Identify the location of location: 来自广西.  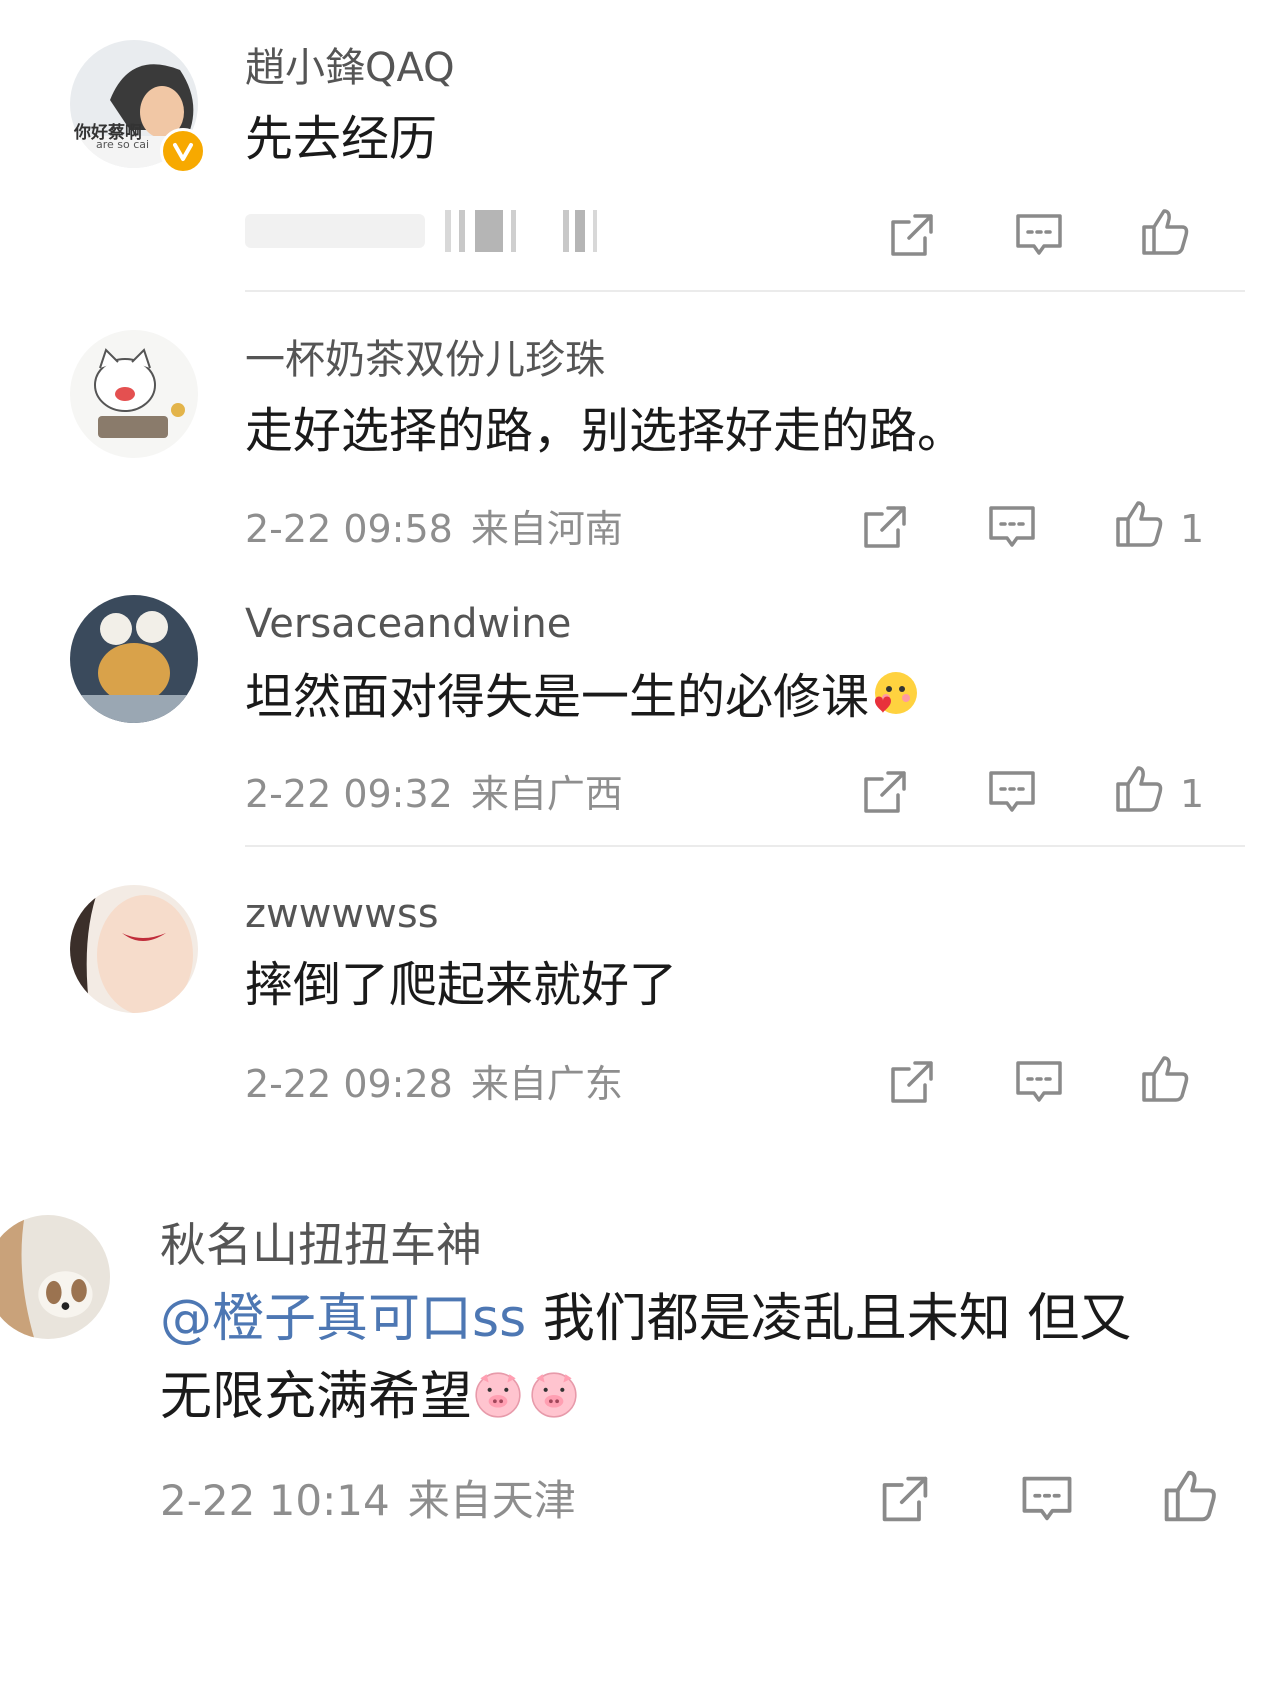
(546, 794).